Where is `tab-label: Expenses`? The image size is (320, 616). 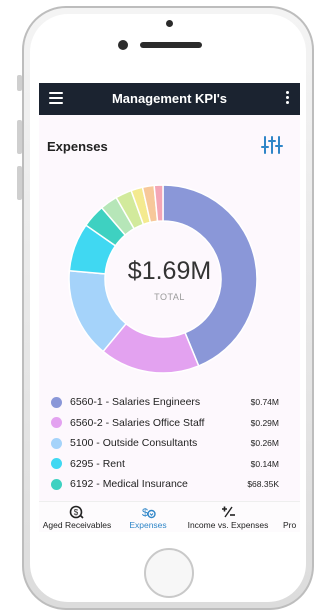
tab-label: Expenses is located at coordinates (148, 525).